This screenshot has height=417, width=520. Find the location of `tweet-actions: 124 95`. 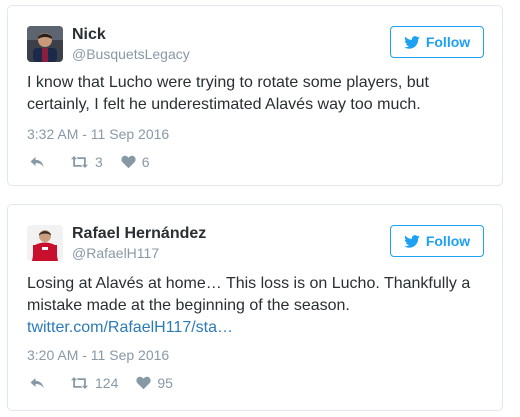

tweet-actions: 124 95 is located at coordinates (101, 383).